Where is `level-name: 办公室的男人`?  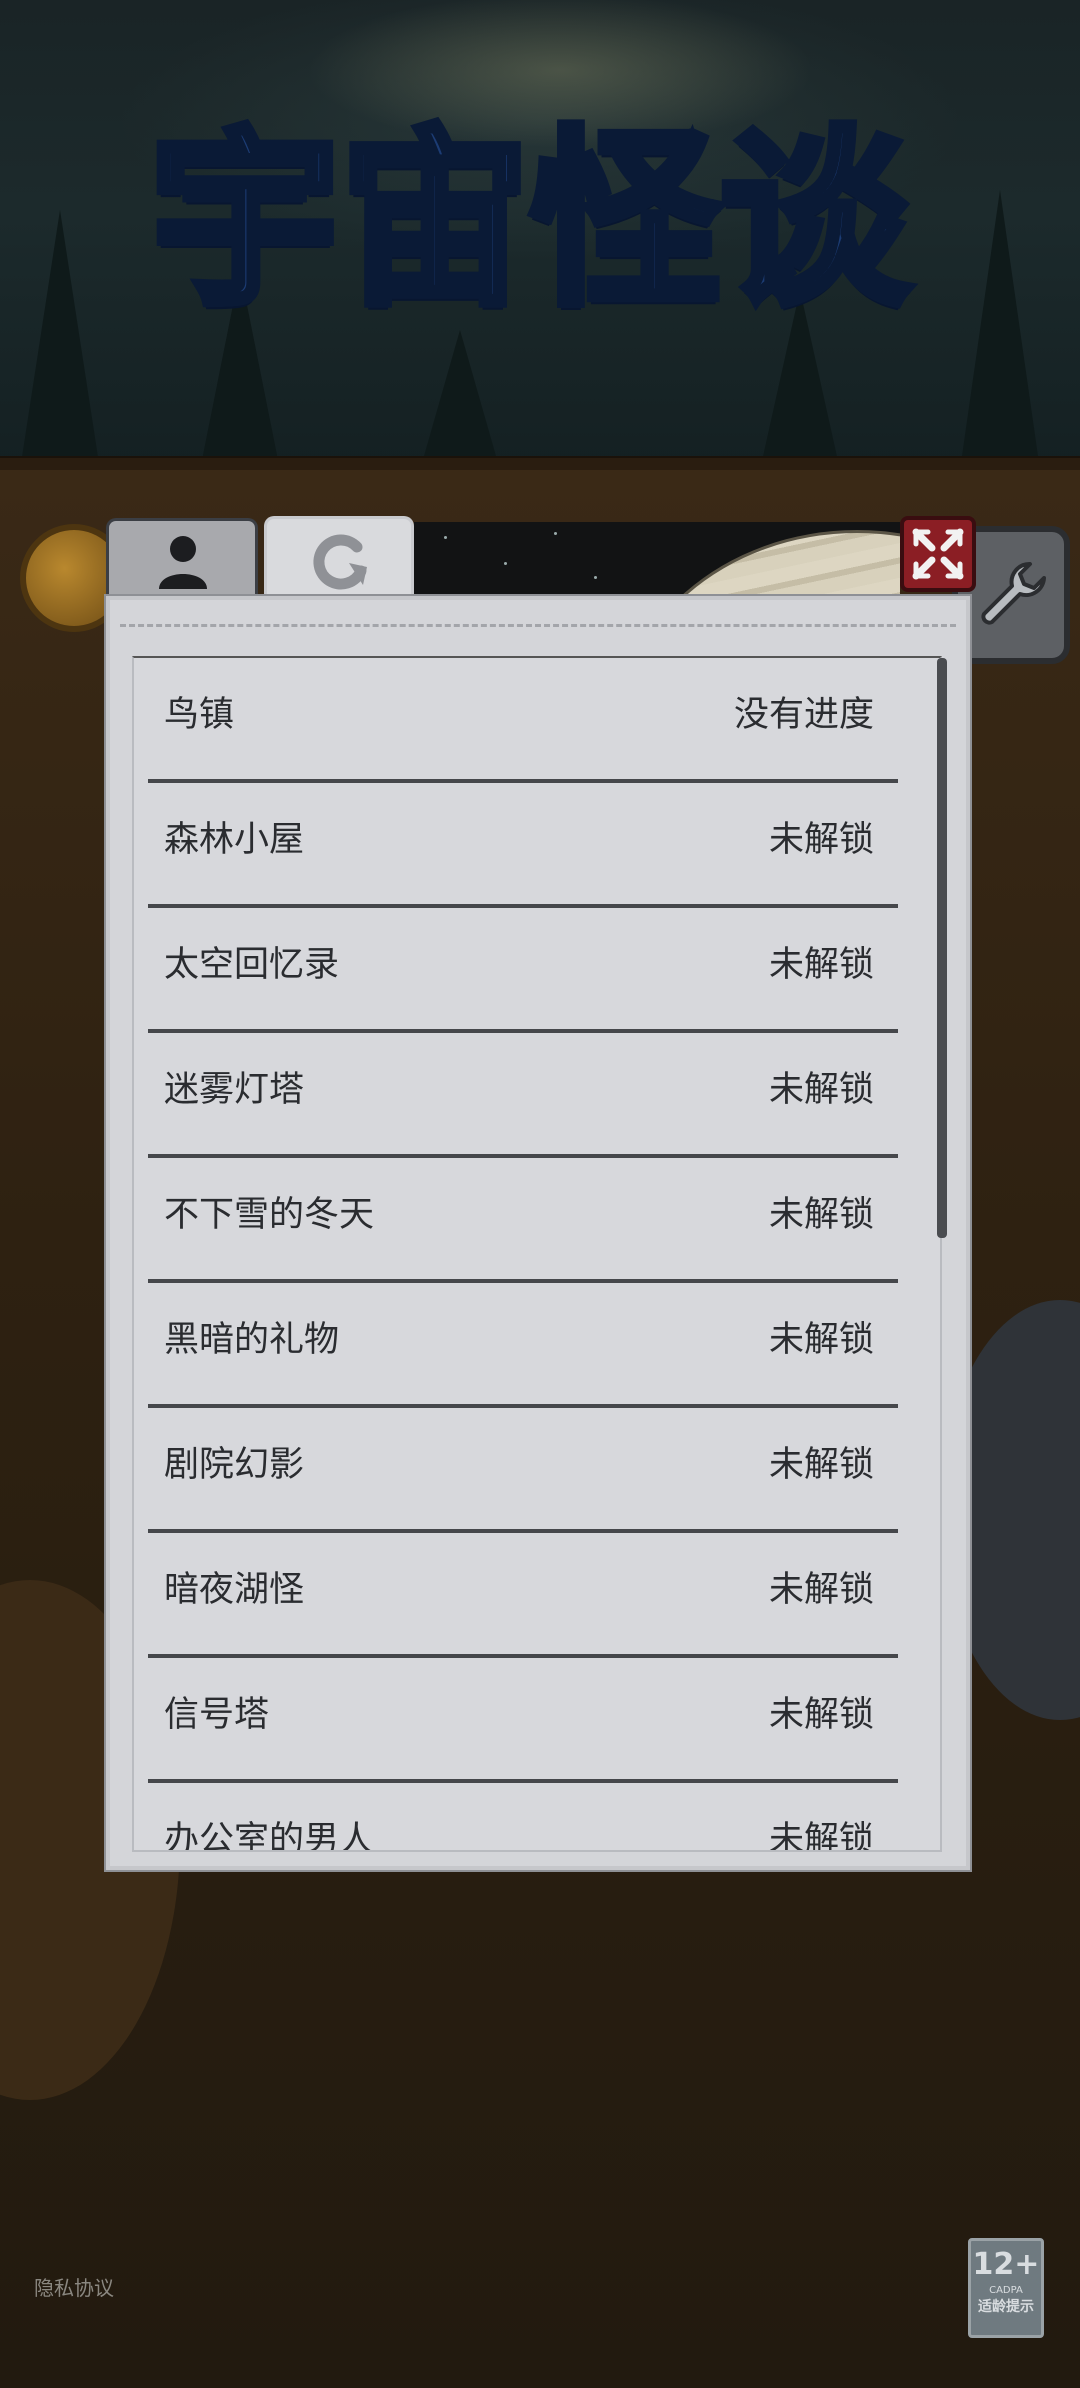 level-name: 办公室的男人 is located at coordinates (269, 1836).